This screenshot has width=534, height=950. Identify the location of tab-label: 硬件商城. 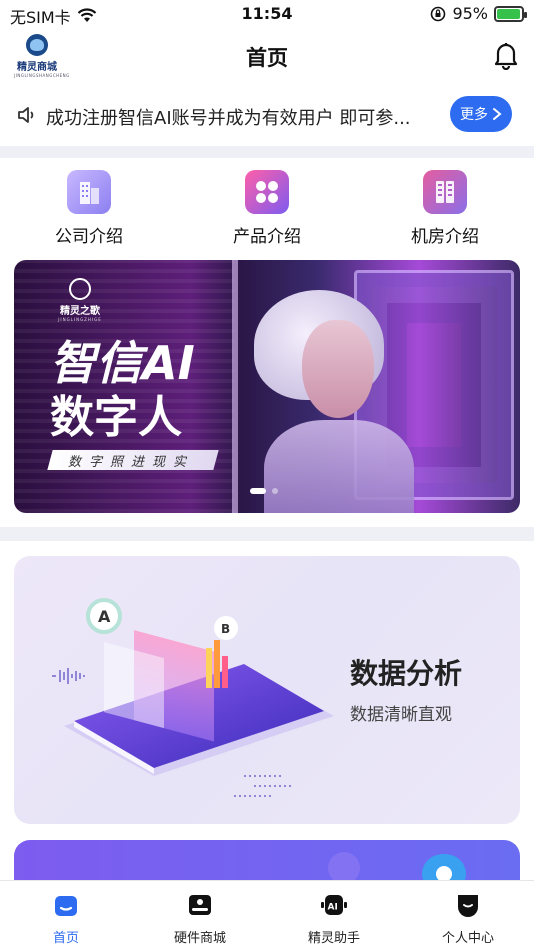
(199, 938).